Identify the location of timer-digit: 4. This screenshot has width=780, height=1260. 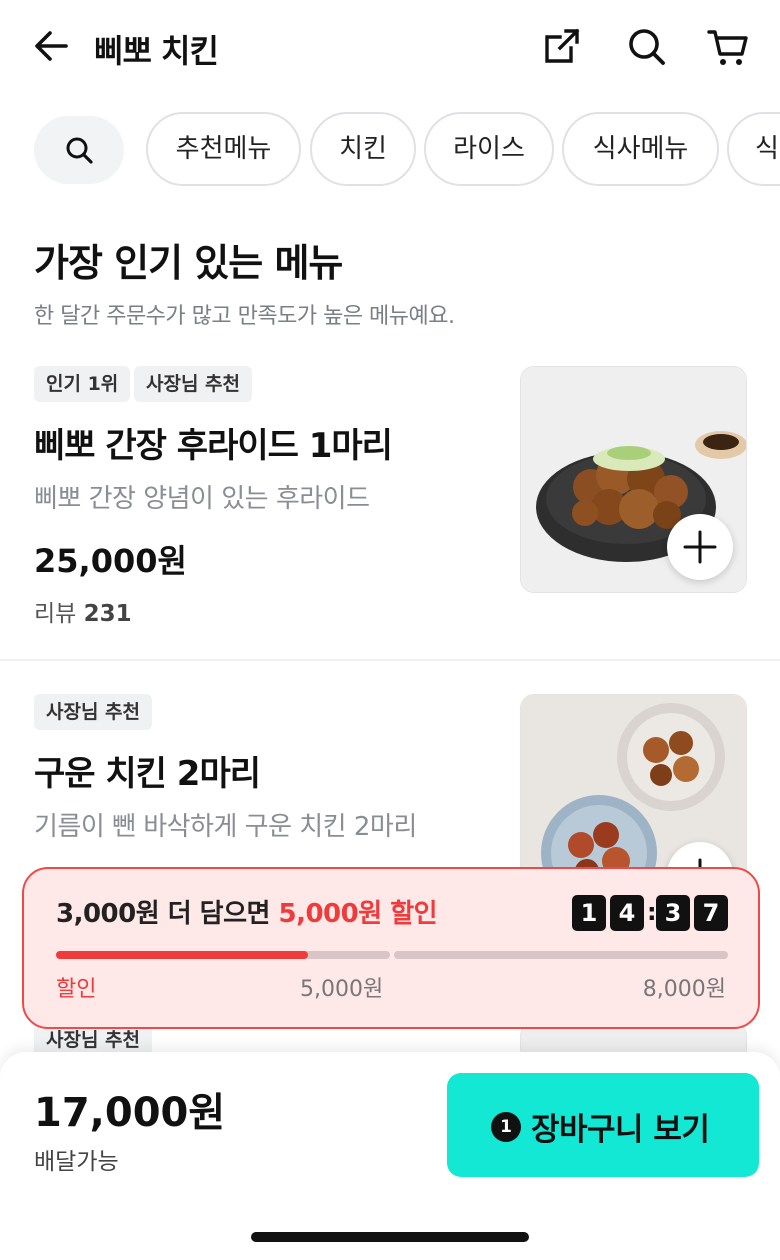
(627, 913).